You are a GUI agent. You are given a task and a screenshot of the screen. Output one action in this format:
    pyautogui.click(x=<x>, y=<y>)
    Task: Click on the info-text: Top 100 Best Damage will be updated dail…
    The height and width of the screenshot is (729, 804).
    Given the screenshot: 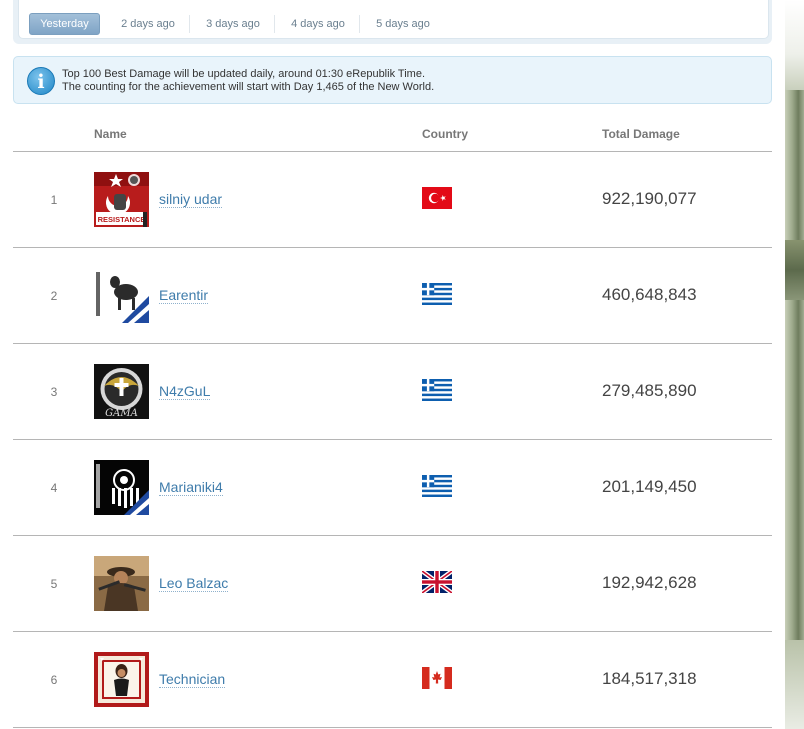 What is the action you would take?
    pyautogui.click(x=248, y=81)
    